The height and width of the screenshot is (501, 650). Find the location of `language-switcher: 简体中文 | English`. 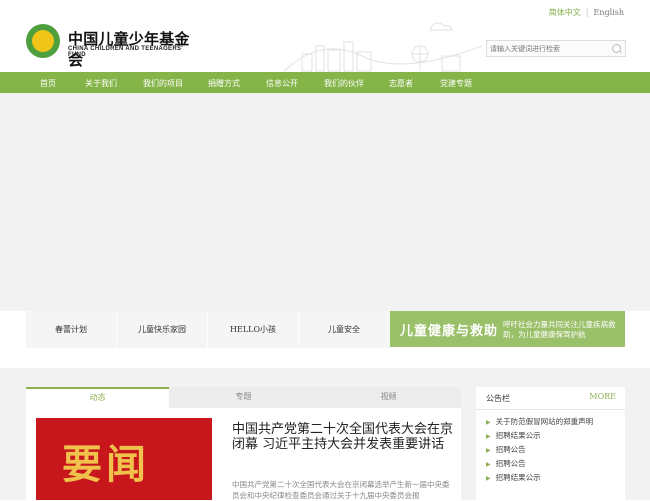

language-switcher: 简体中文 | English is located at coordinates (586, 12).